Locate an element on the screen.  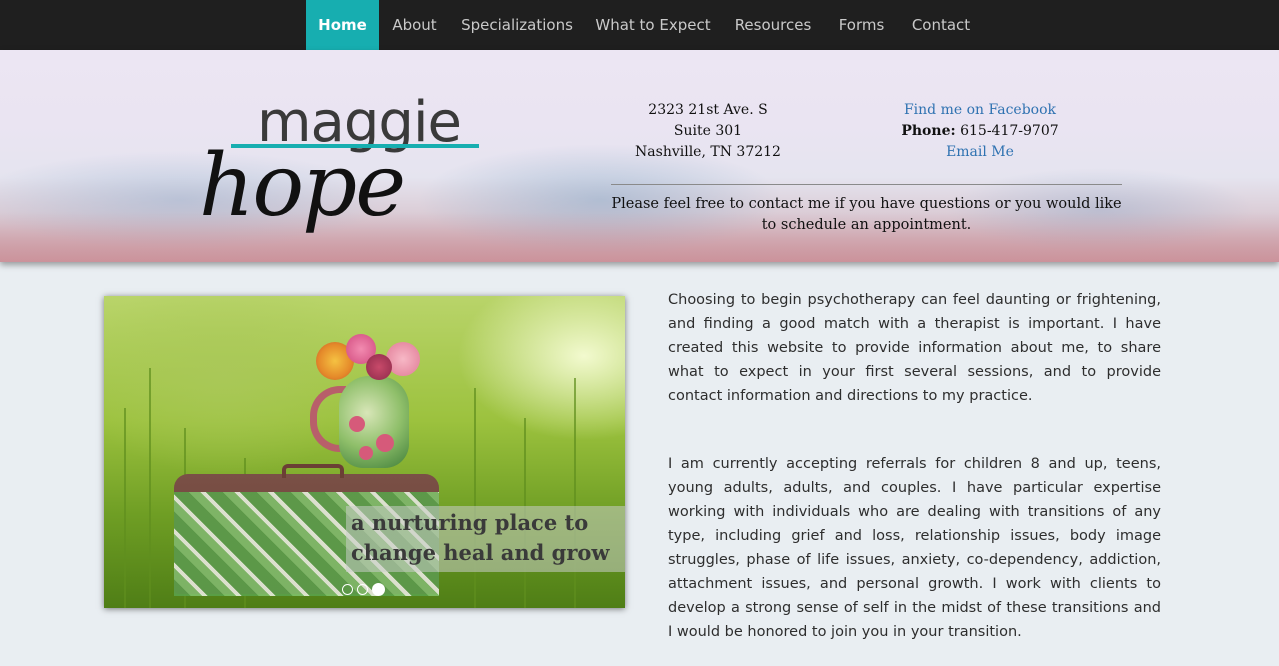
nav-contact: Contact is located at coordinates (941, 25).